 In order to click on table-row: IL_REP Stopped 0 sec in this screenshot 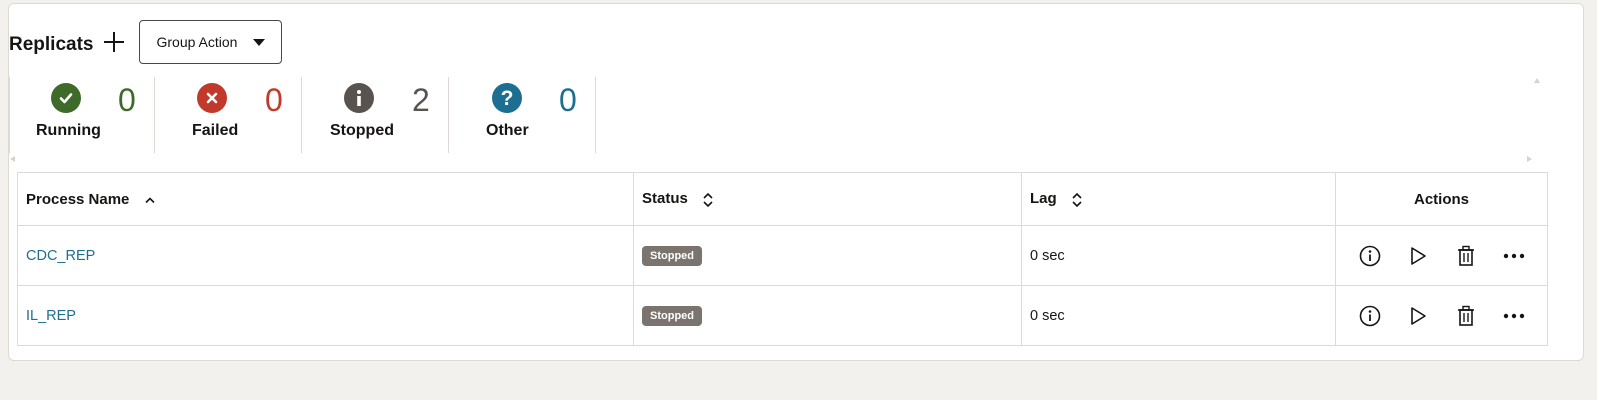, I will do `click(782, 315)`.